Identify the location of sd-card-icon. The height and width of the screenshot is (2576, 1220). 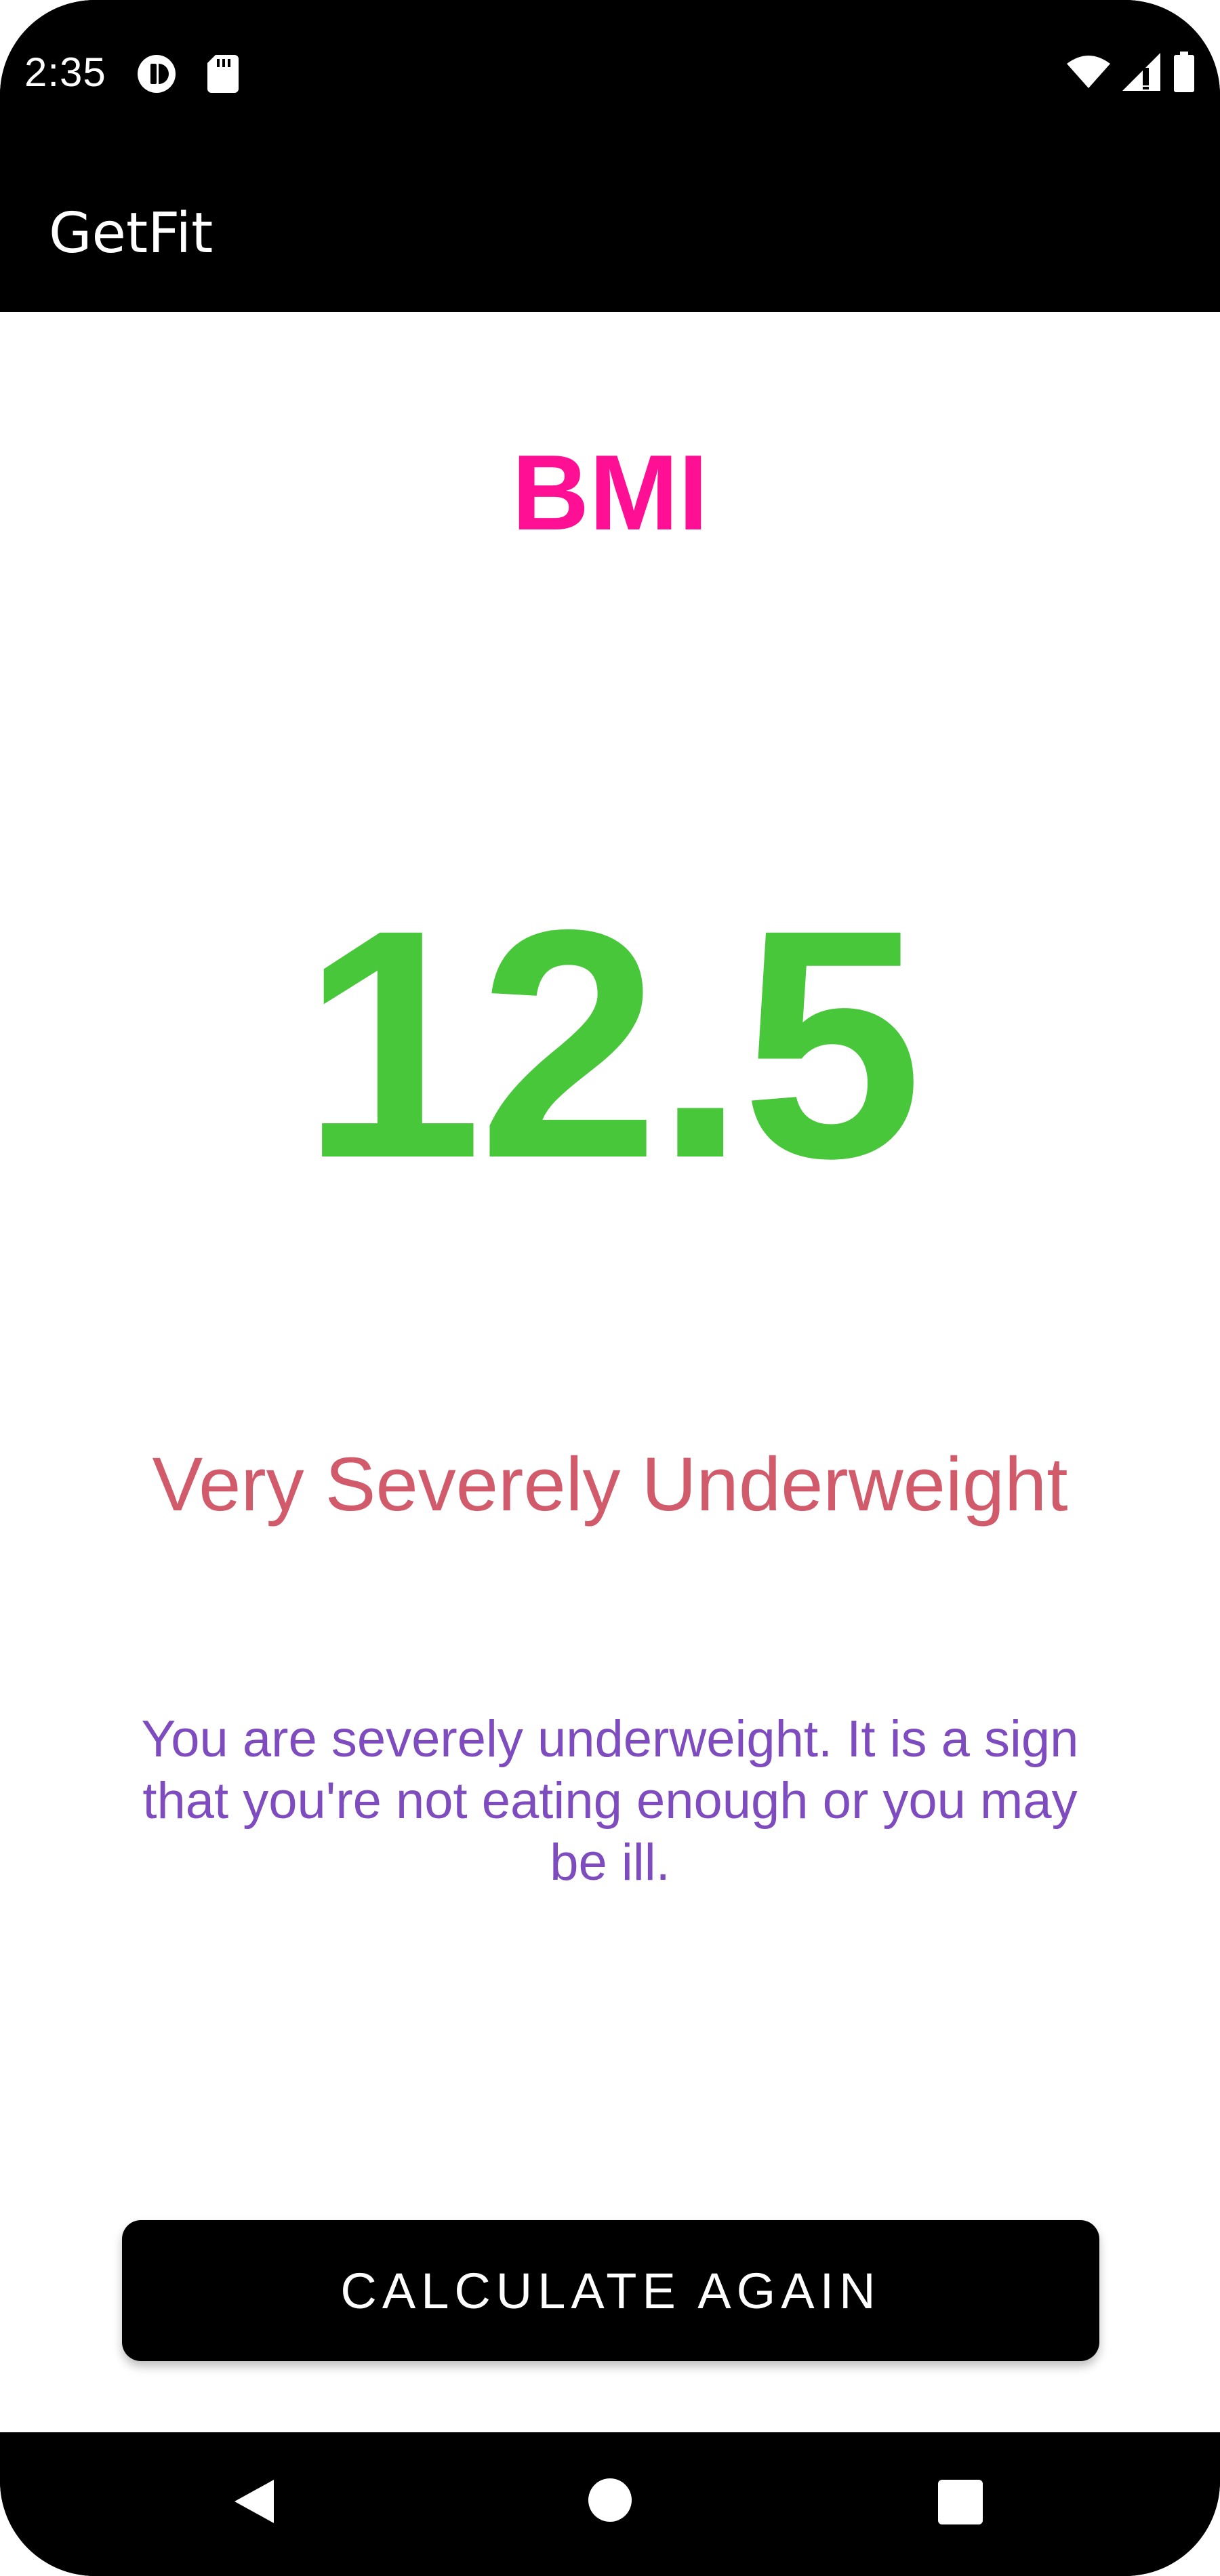
(223, 75).